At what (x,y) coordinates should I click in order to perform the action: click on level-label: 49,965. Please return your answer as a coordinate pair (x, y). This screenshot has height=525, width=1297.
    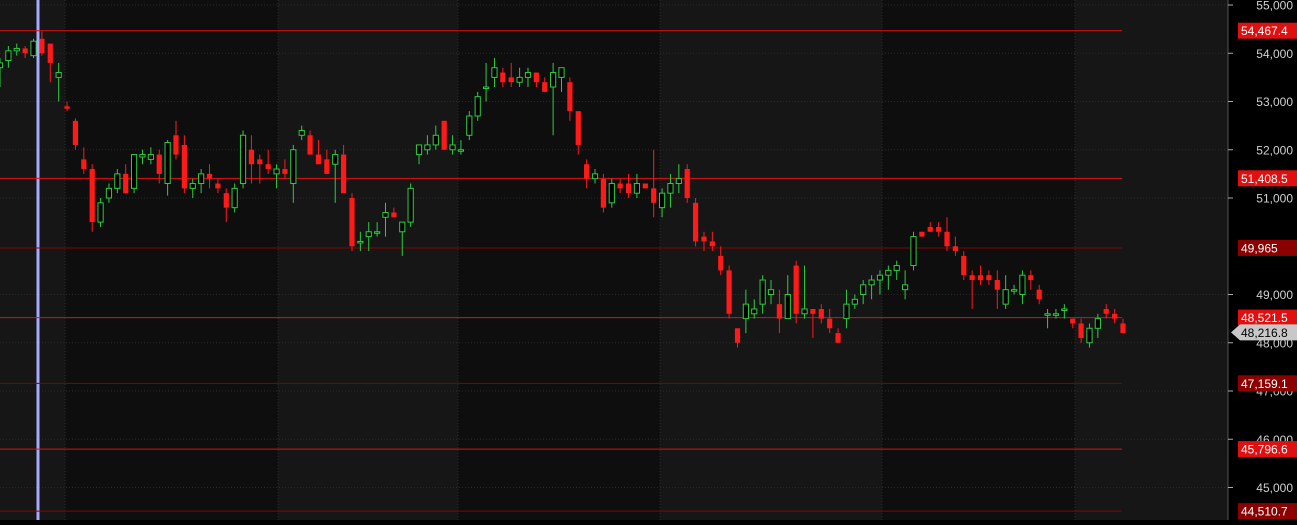
    Looking at the image, I should click on (1259, 248).